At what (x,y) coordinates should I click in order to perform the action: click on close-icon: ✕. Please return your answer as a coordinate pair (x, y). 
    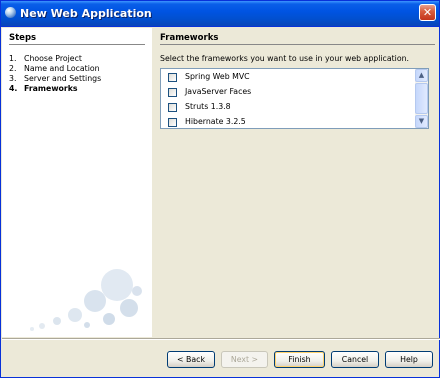
    Looking at the image, I should click on (427, 12).